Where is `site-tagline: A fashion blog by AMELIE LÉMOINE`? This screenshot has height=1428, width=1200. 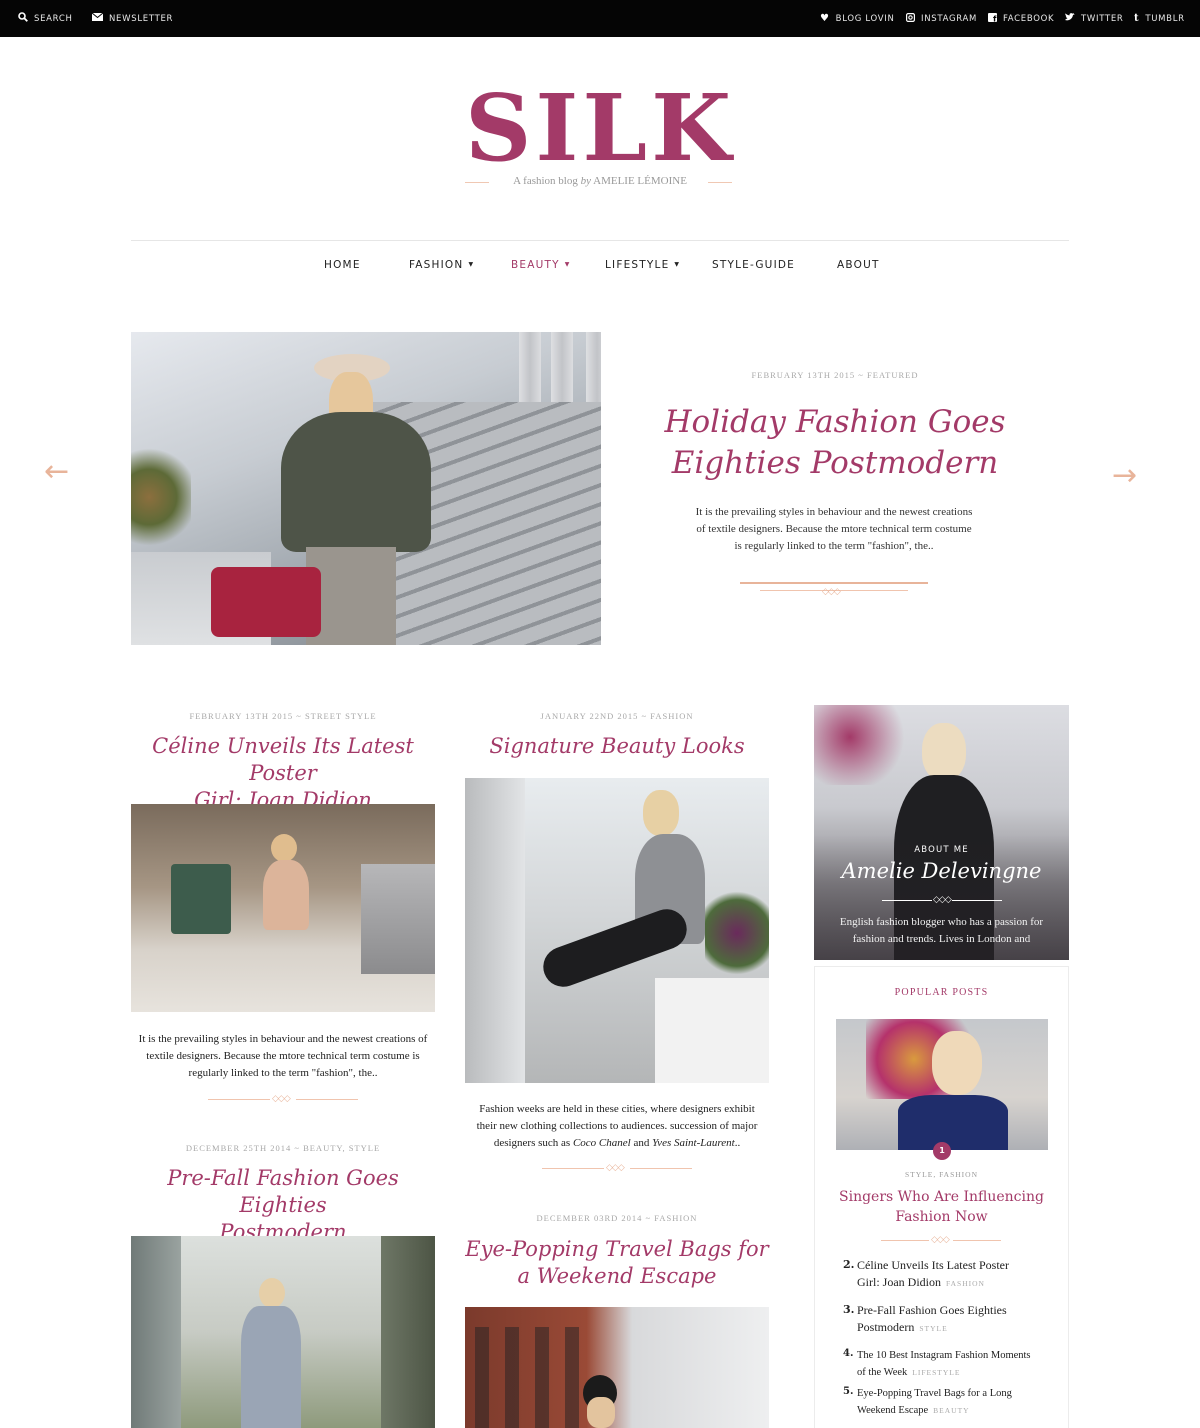
site-tagline: A fashion blog by AMELIE LÉMOINE is located at coordinates (600, 181).